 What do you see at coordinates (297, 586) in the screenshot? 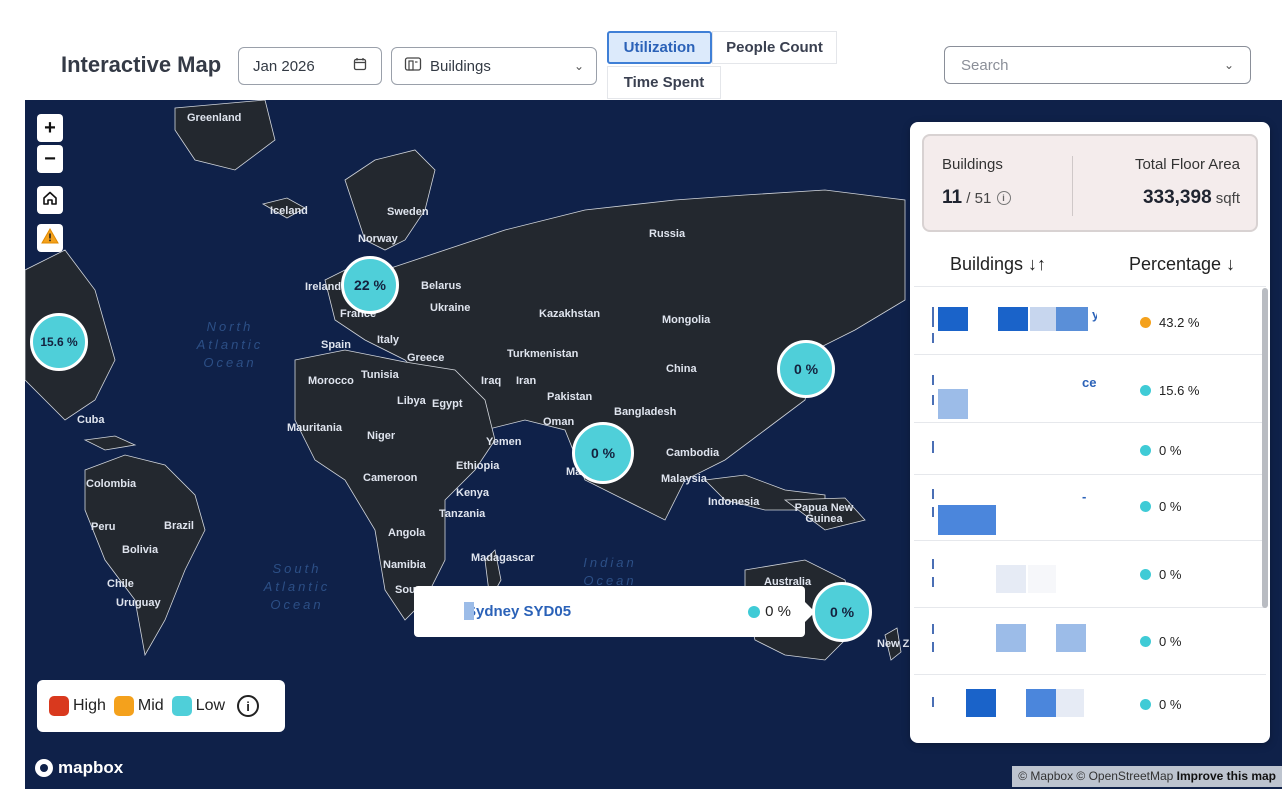
I see `ocean-label: South Atlantic Ocean` at bounding box center [297, 586].